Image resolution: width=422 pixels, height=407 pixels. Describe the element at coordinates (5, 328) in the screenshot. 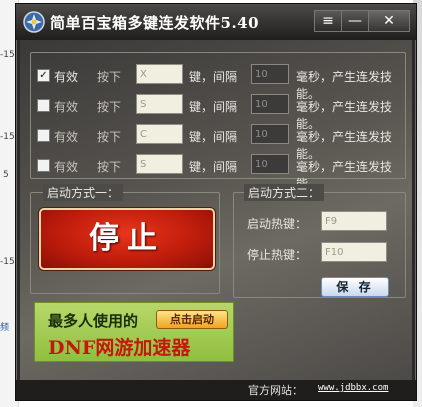

I see `background-fragment: 频` at that location.